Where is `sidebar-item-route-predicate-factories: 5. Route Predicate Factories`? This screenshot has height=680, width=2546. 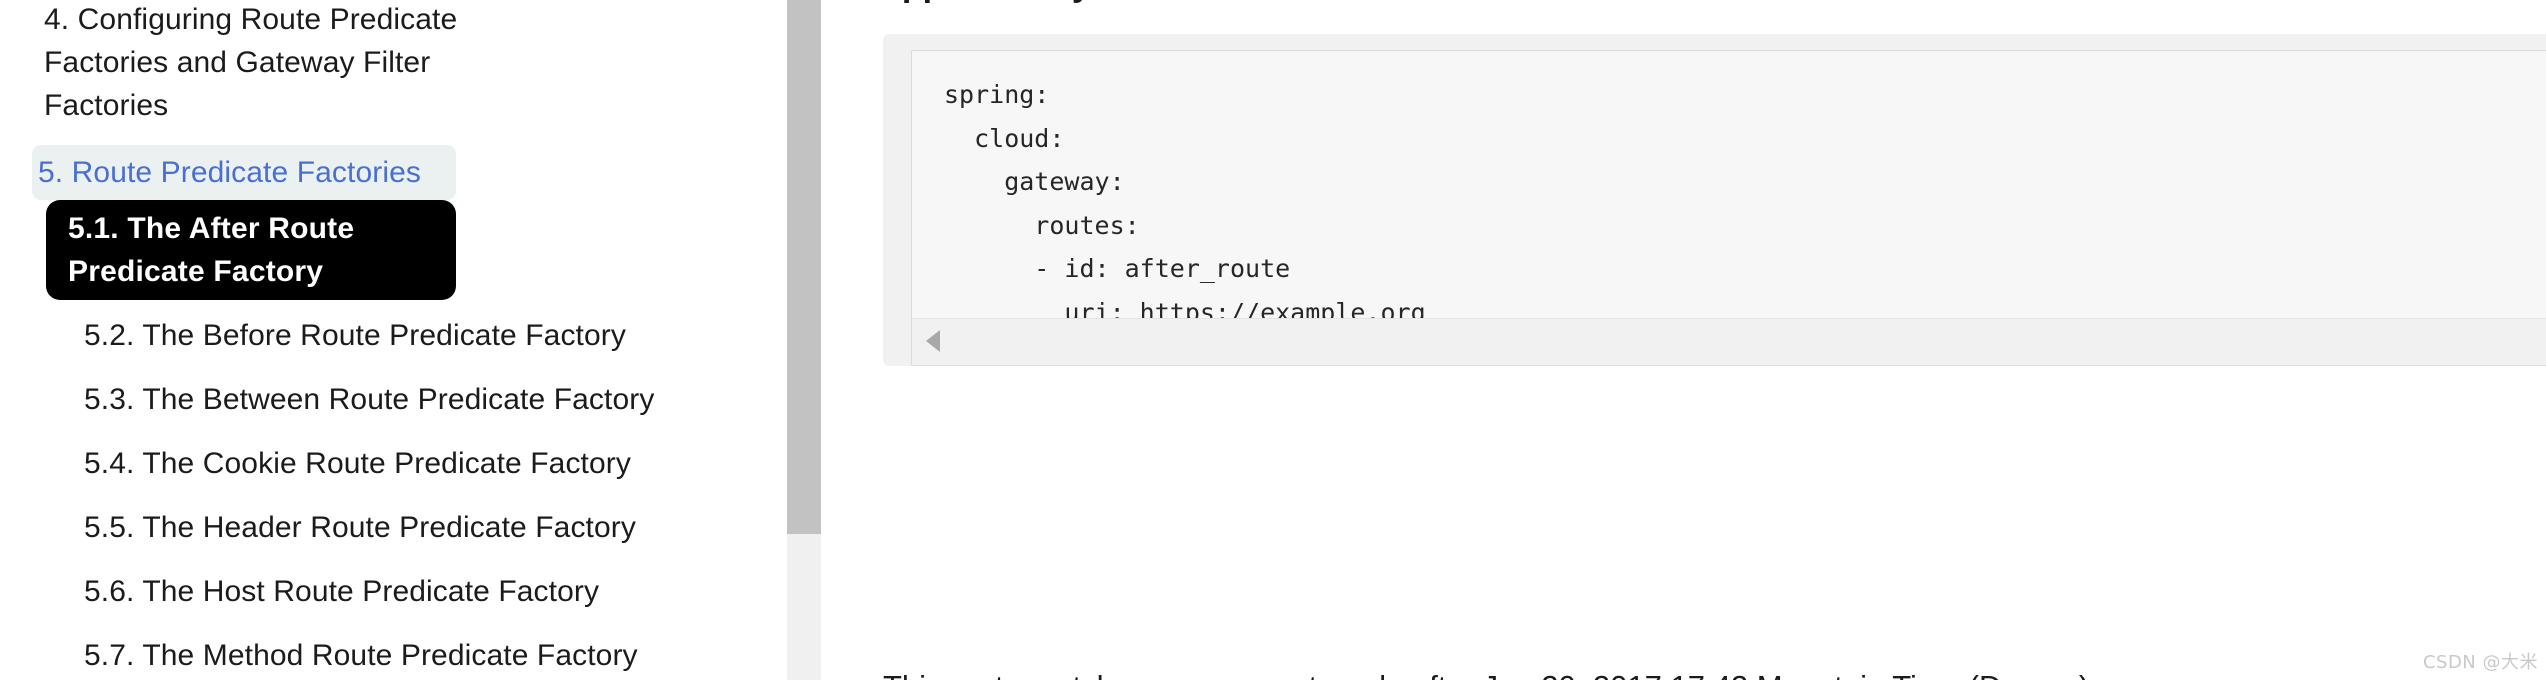
sidebar-item-route-predicate-factories: 5. Route Predicate Factories is located at coordinates (244, 172).